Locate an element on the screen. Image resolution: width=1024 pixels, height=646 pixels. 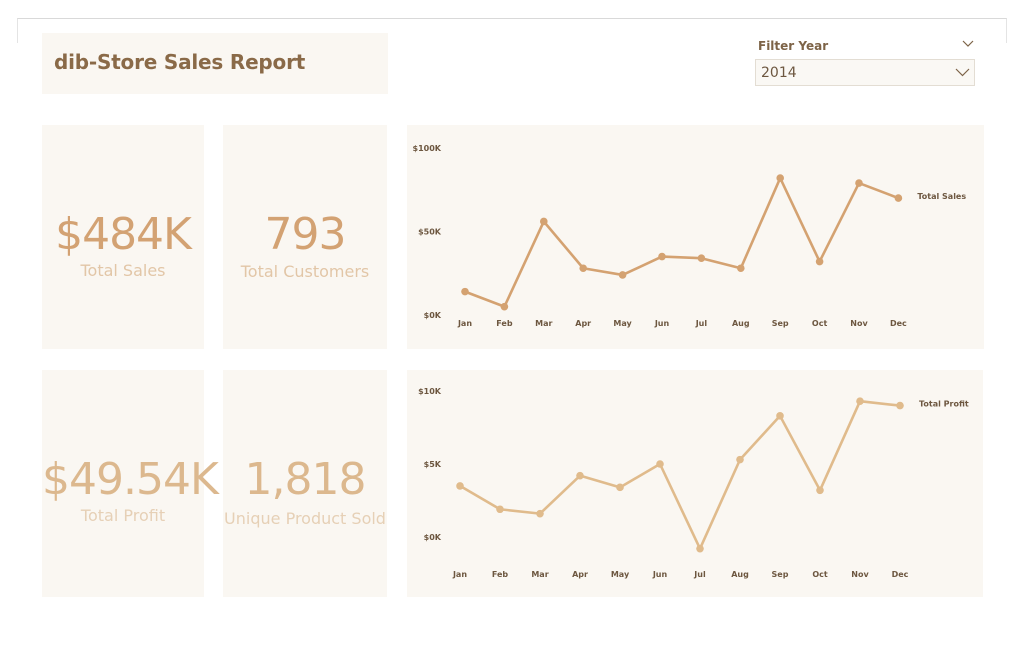
kpi-value: $49.54K is located at coordinates (130, 479).